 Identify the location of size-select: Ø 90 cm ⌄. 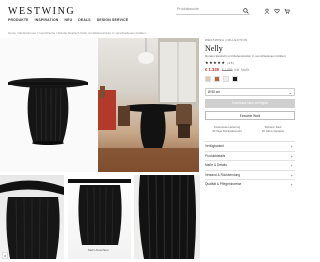
(250, 92).